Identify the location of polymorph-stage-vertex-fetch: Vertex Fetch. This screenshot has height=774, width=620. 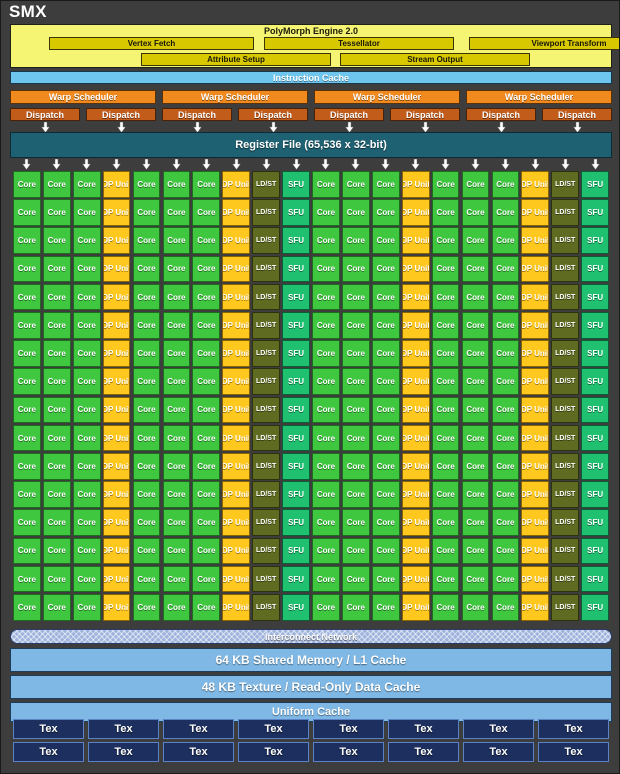
(151, 43).